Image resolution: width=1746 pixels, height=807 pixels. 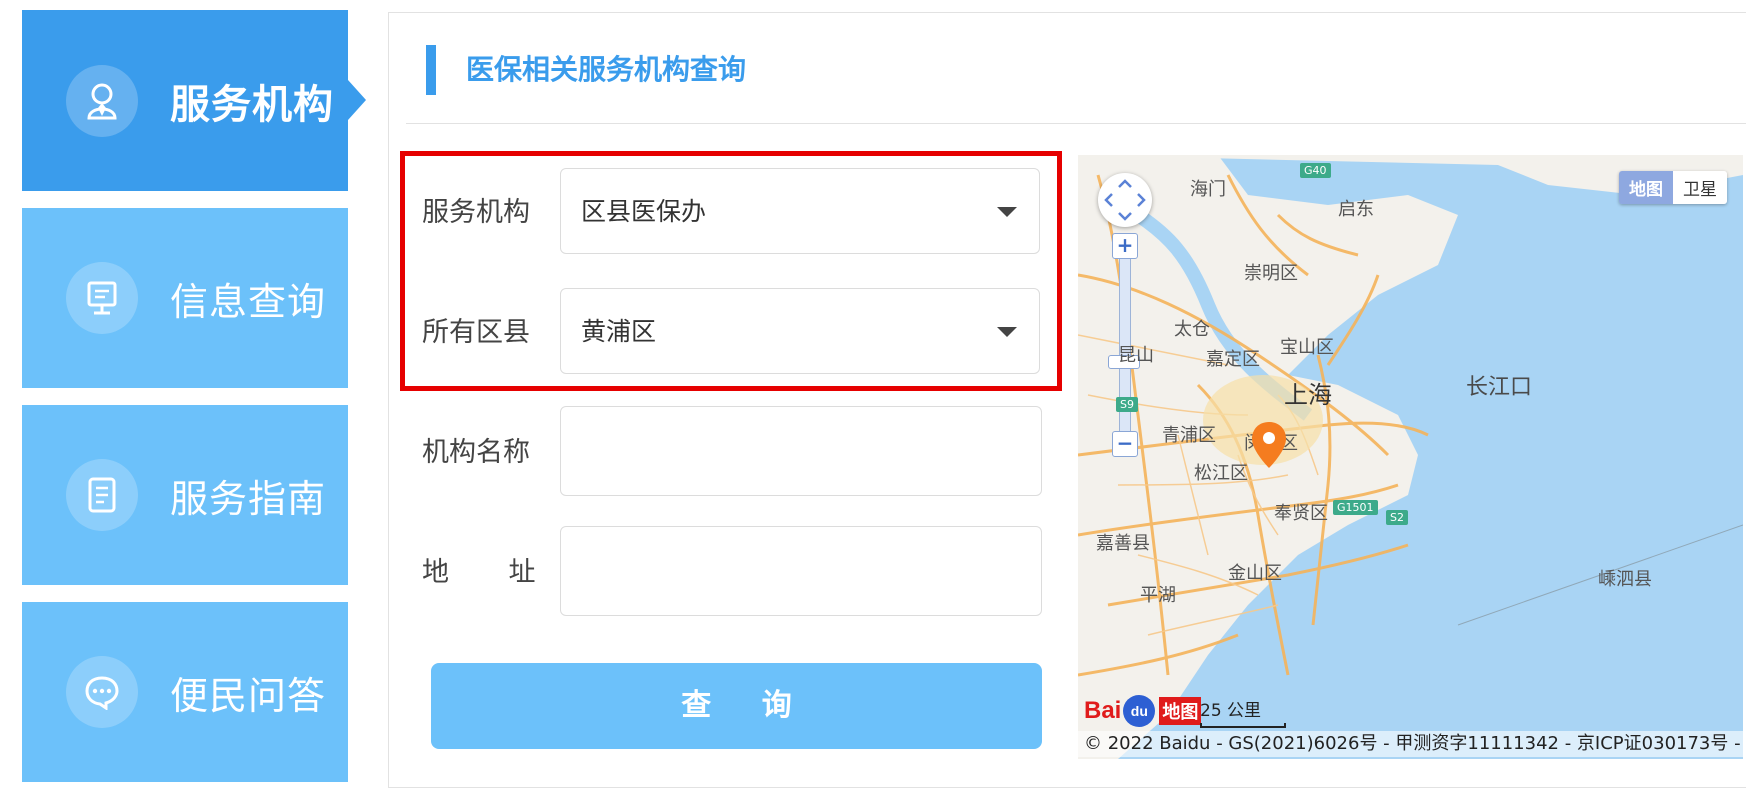 What do you see at coordinates (476, 212) in the screenshot?
I see `service-org-label: 服务机构` at bounding box center [476, 212].